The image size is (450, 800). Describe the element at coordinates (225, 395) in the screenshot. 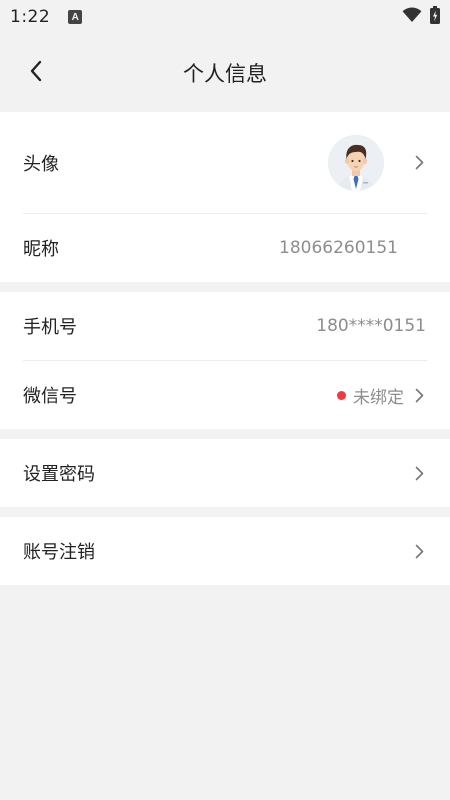

I see `wechat-row: 微信号 未绑定` at that location.